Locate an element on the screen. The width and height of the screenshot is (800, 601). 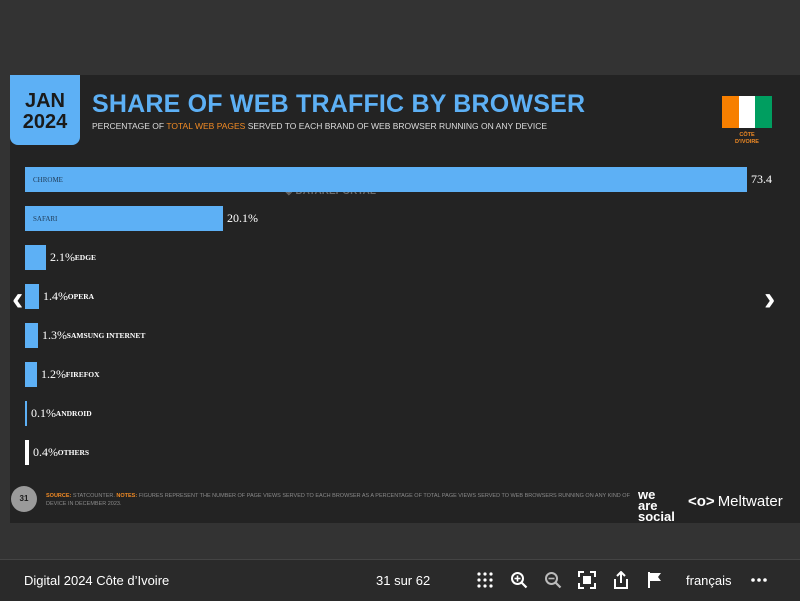
next-slide-button: › is located at coordinates (769, 299).